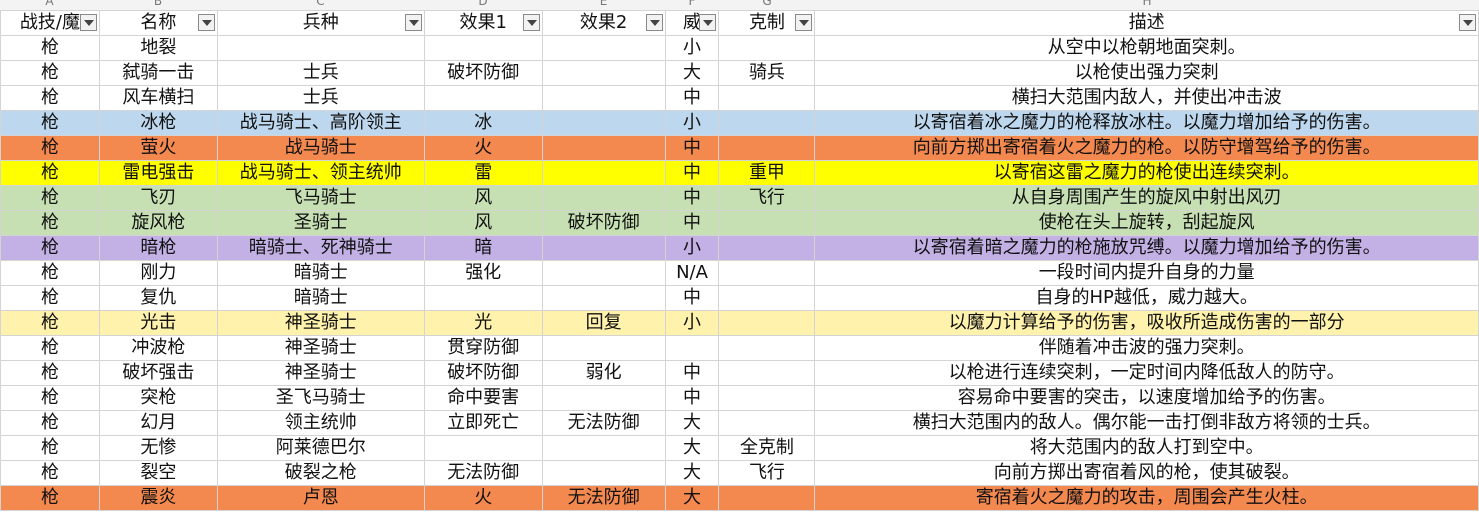 The height and width of the screenshot is (514, 1479). What do you see at coordinates (158, 448) in the screenshot?
I see `cell-name: 无惨` at bounding box center [158, 448].